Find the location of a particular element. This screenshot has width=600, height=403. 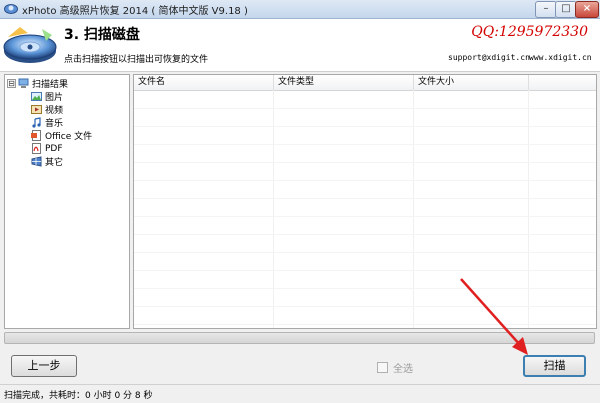

scan-result-tree: ⊟ 扫描结果 图片 视频 音乐 Office 文件 PDF 其它 is located at coordinates (67, 201).